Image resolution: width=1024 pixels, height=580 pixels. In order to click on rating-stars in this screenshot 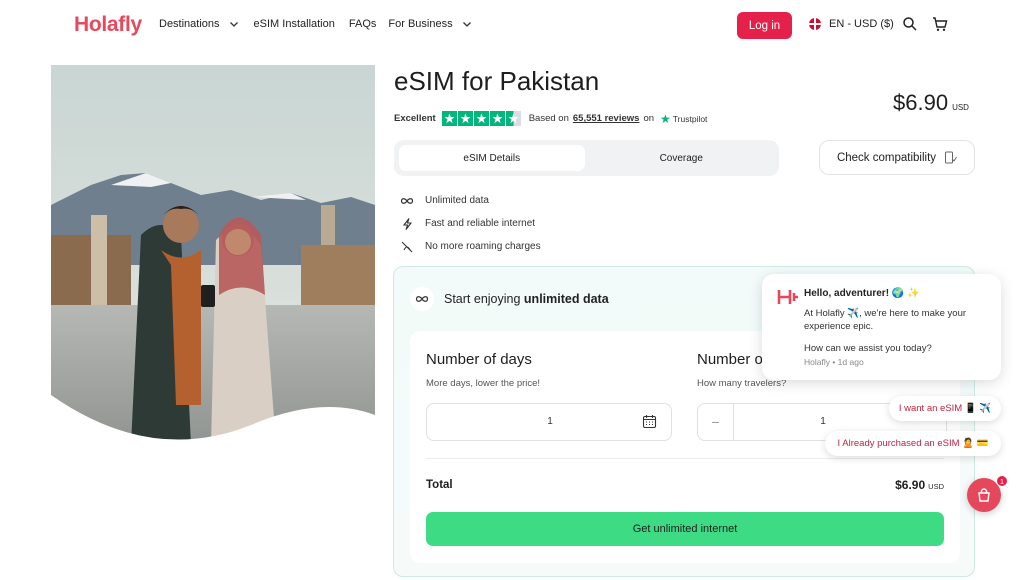, I will do `click(481, 118)`.